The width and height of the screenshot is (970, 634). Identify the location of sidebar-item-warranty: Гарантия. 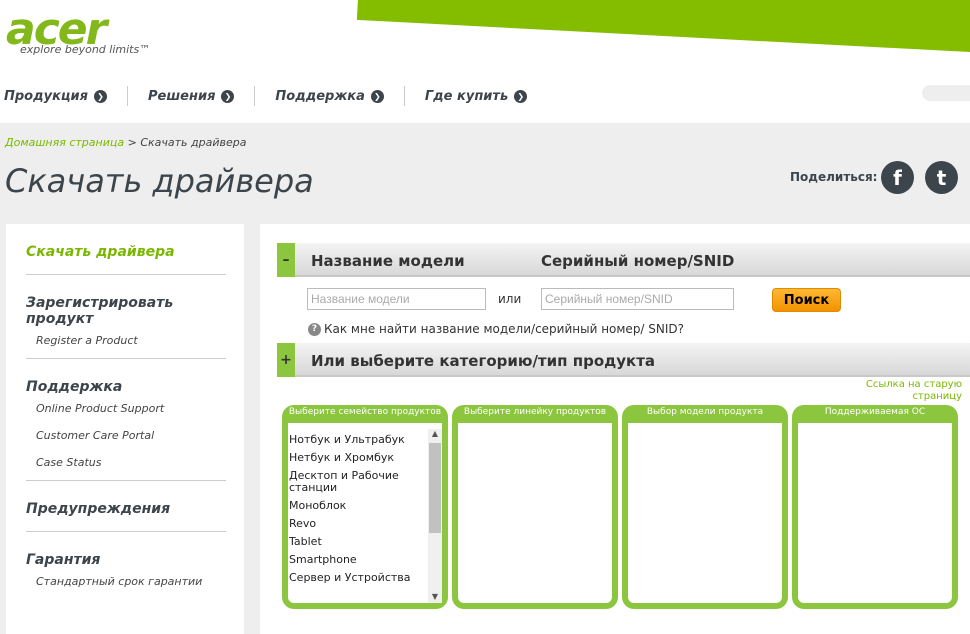
(126, 550).